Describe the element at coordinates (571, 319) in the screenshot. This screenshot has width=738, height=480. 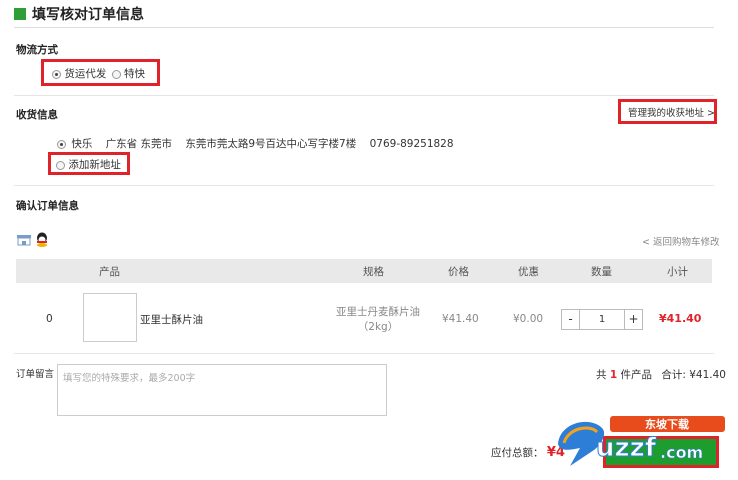
I see `qty-minus-button: -` at that location.